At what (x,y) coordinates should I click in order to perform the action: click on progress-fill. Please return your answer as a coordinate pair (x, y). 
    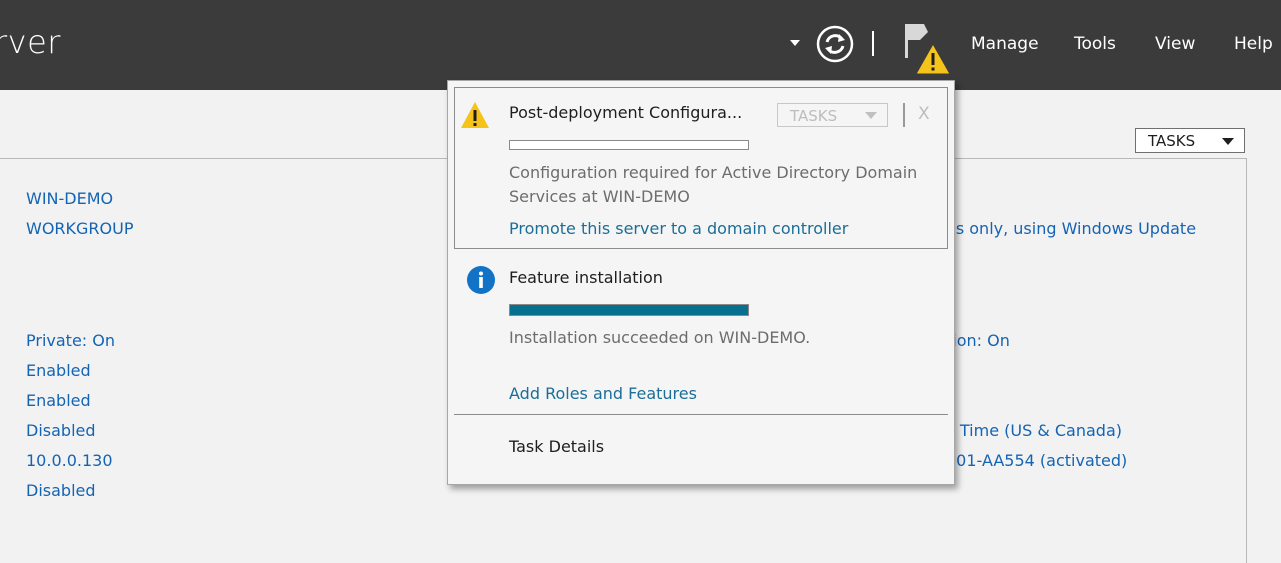
    Looking at the image, I should click on (629, 310).